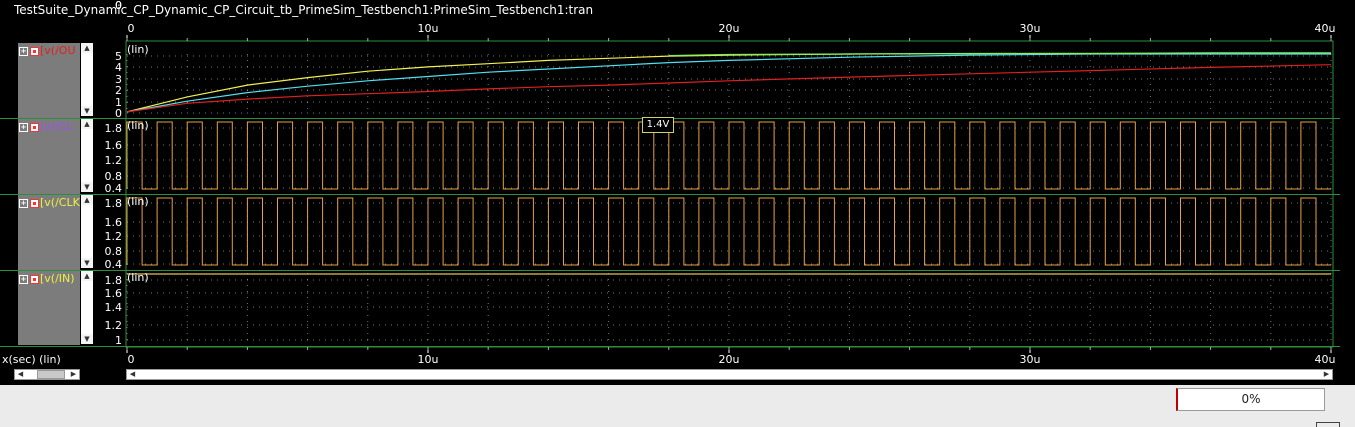 The width and height of the screenshot is (1355, 427). I want to click on trace-label-in: + [v(/IN), so click(50, 279).